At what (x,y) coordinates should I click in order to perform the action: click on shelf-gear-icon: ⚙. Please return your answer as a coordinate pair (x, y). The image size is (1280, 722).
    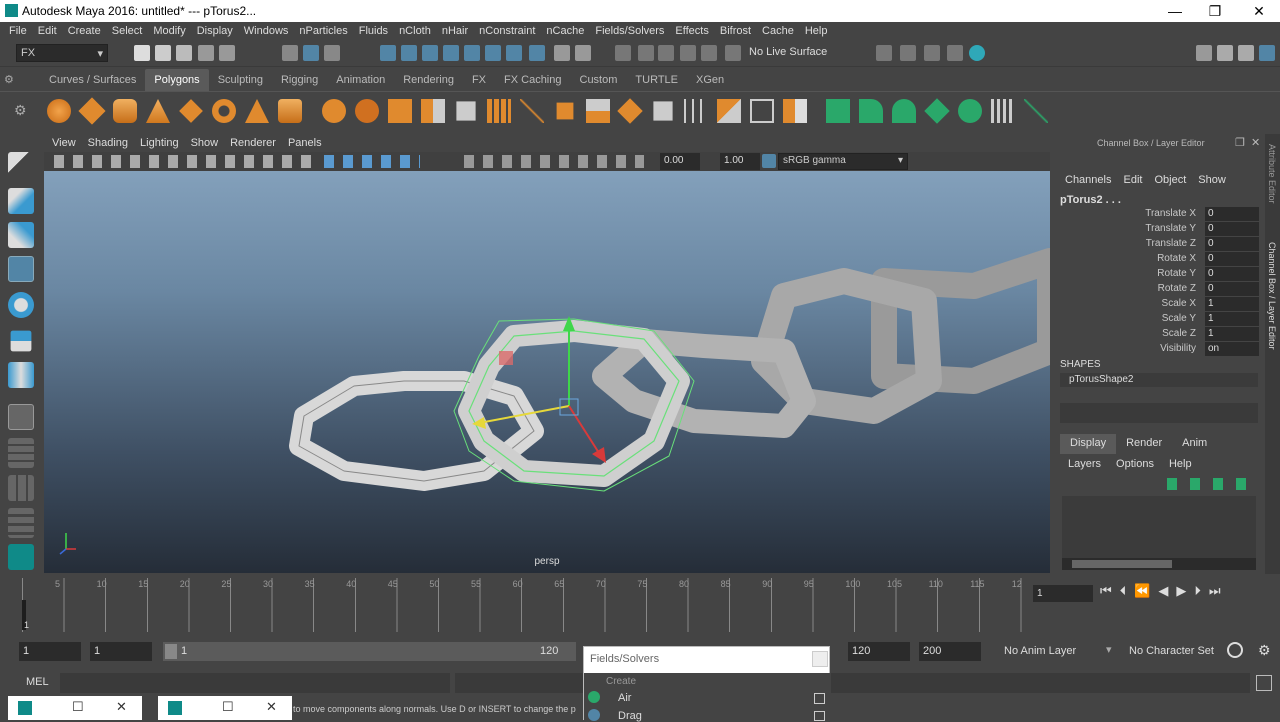
    Looking at the image, I should click on (21, 110).